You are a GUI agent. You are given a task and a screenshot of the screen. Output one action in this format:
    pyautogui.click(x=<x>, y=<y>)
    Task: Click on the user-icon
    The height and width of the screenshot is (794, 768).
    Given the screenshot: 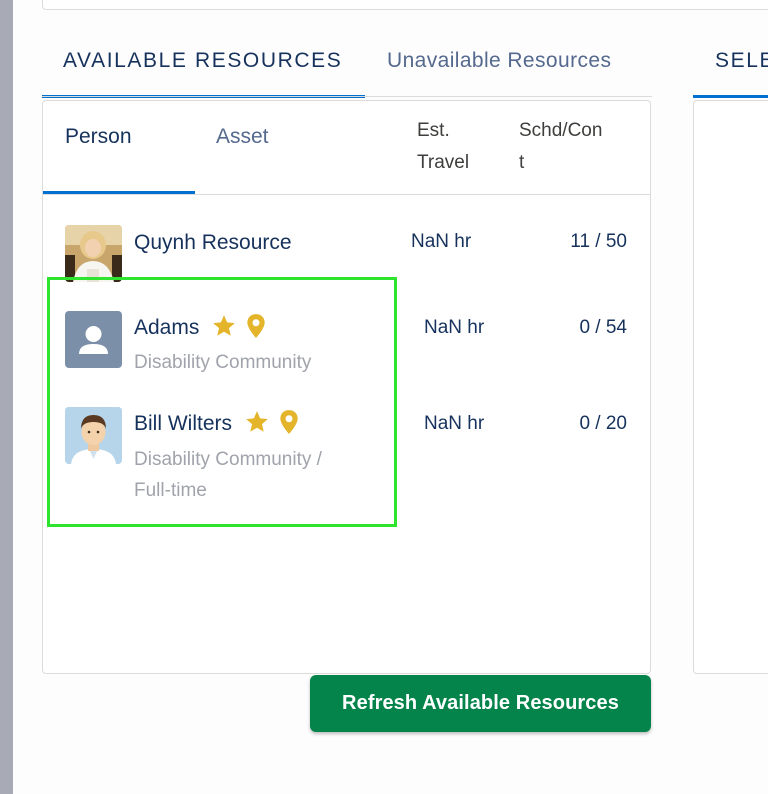 What is the action you would take?
    pyautogui.click(x=93, y=340)
    